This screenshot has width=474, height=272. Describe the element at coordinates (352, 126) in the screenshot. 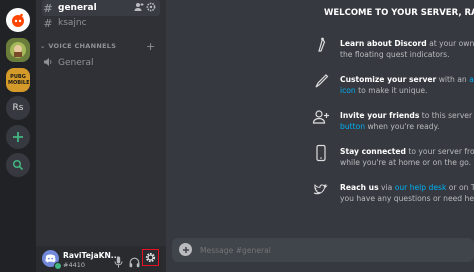

I see `invite-button-link: button` at that location.